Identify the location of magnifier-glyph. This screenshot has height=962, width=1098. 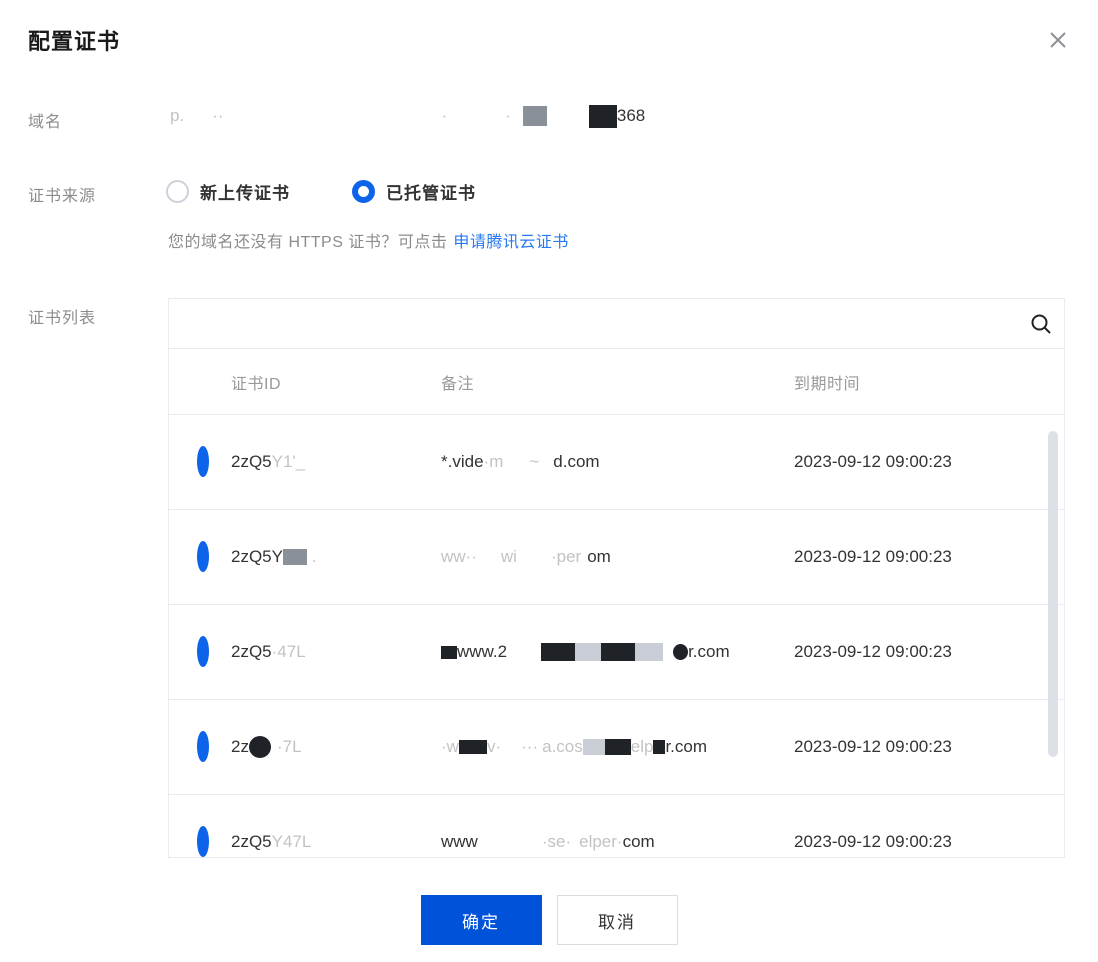
(1041, 324).